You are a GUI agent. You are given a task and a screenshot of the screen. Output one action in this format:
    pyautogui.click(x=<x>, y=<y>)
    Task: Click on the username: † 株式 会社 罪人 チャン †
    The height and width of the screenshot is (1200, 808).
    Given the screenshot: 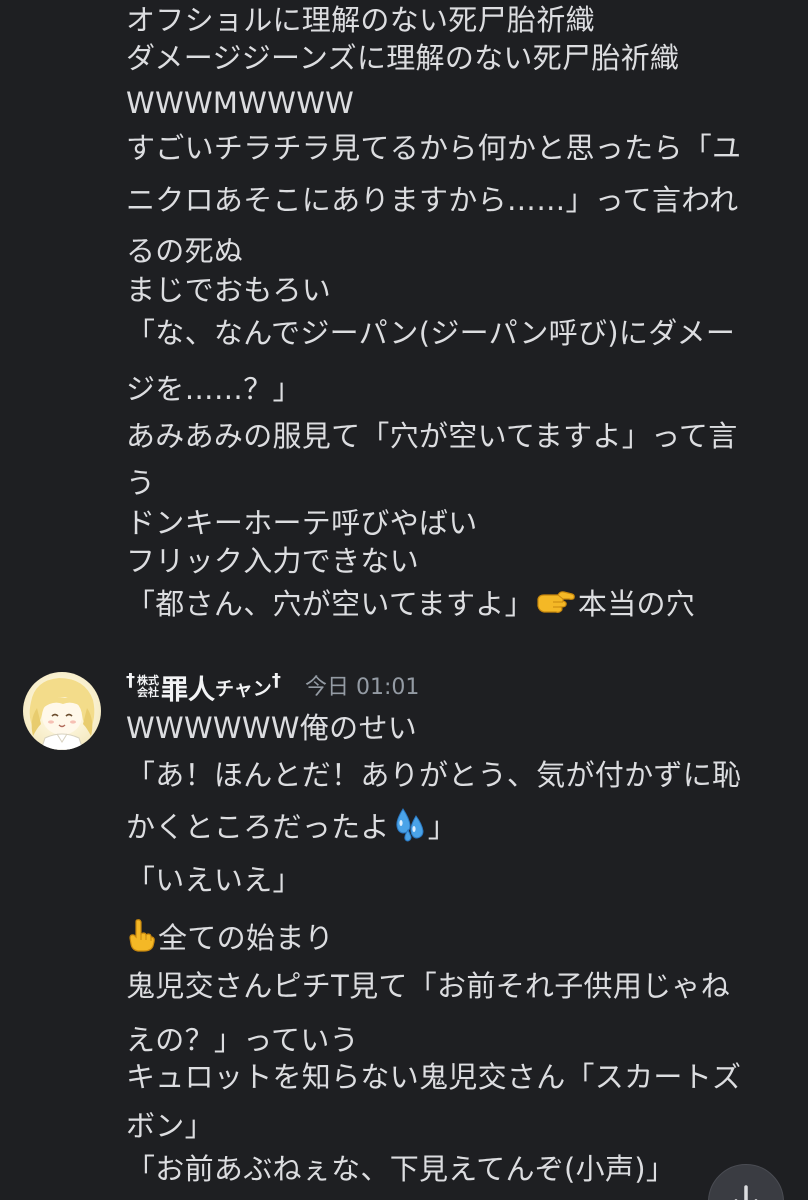 What is the action you would take?
    pyautogui.click(x=203, y=687)
    